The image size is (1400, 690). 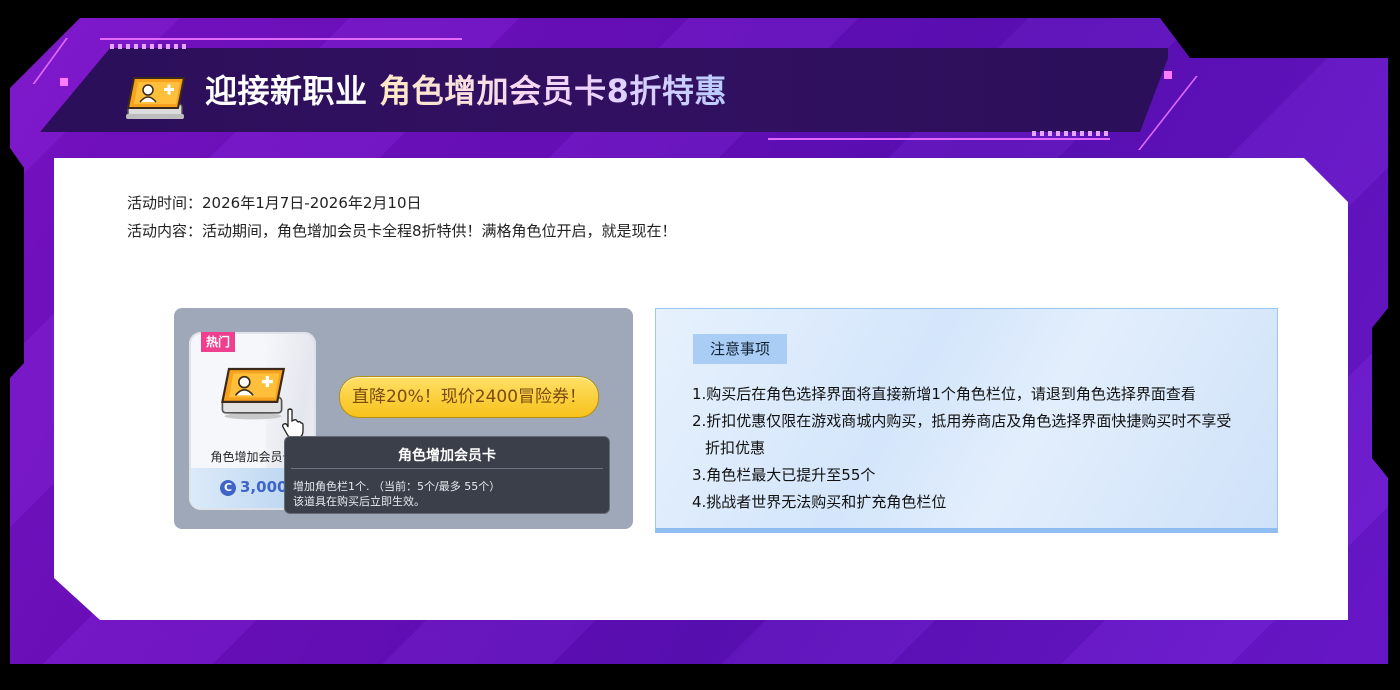 What do you see at coordinates (293, 423) in the screenshot?
I see `hand-pointer-icon` at bounding box center [293, 423].